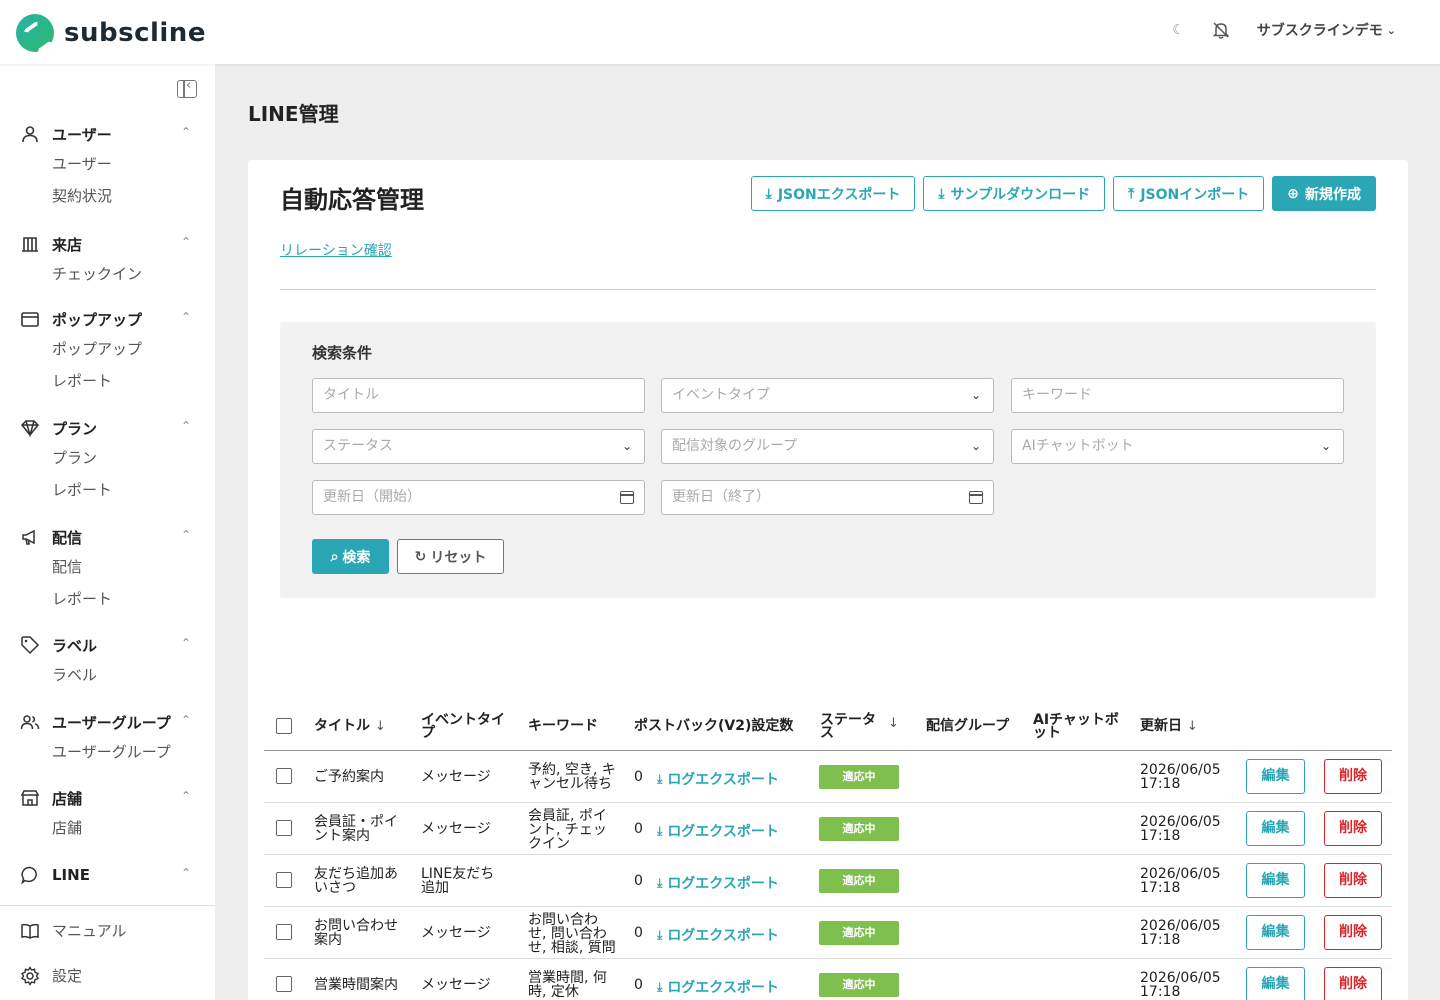 Image resolution: width=1440 pixels, height=1000 pixels. I want to click on brand-mark-icon, so click(35, 33).